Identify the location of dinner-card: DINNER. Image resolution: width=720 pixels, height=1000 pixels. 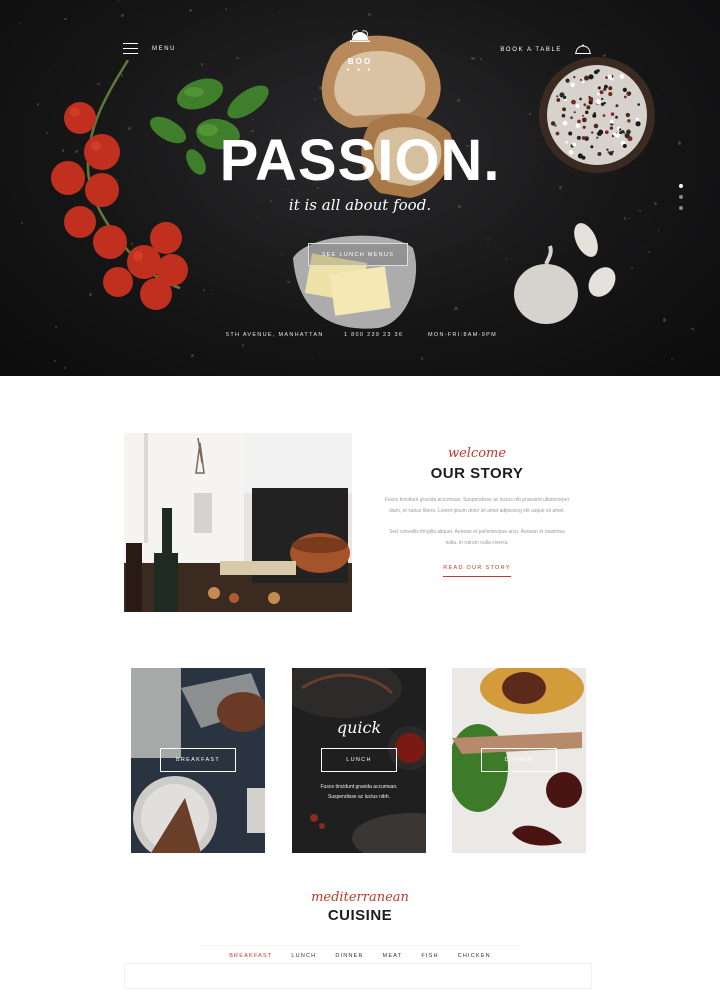
(519, 760).